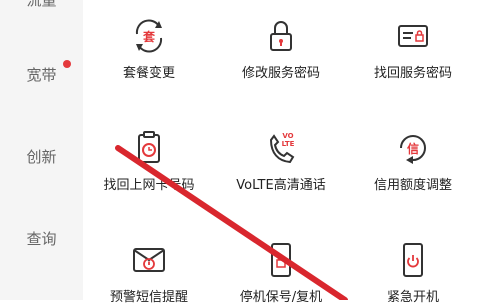 The height and width of the screenshot is (305, 480). What do you see at coordinates (281, 260) in the screenshot?
I see `phone-lock-icon` at bounding box center [281, 260].